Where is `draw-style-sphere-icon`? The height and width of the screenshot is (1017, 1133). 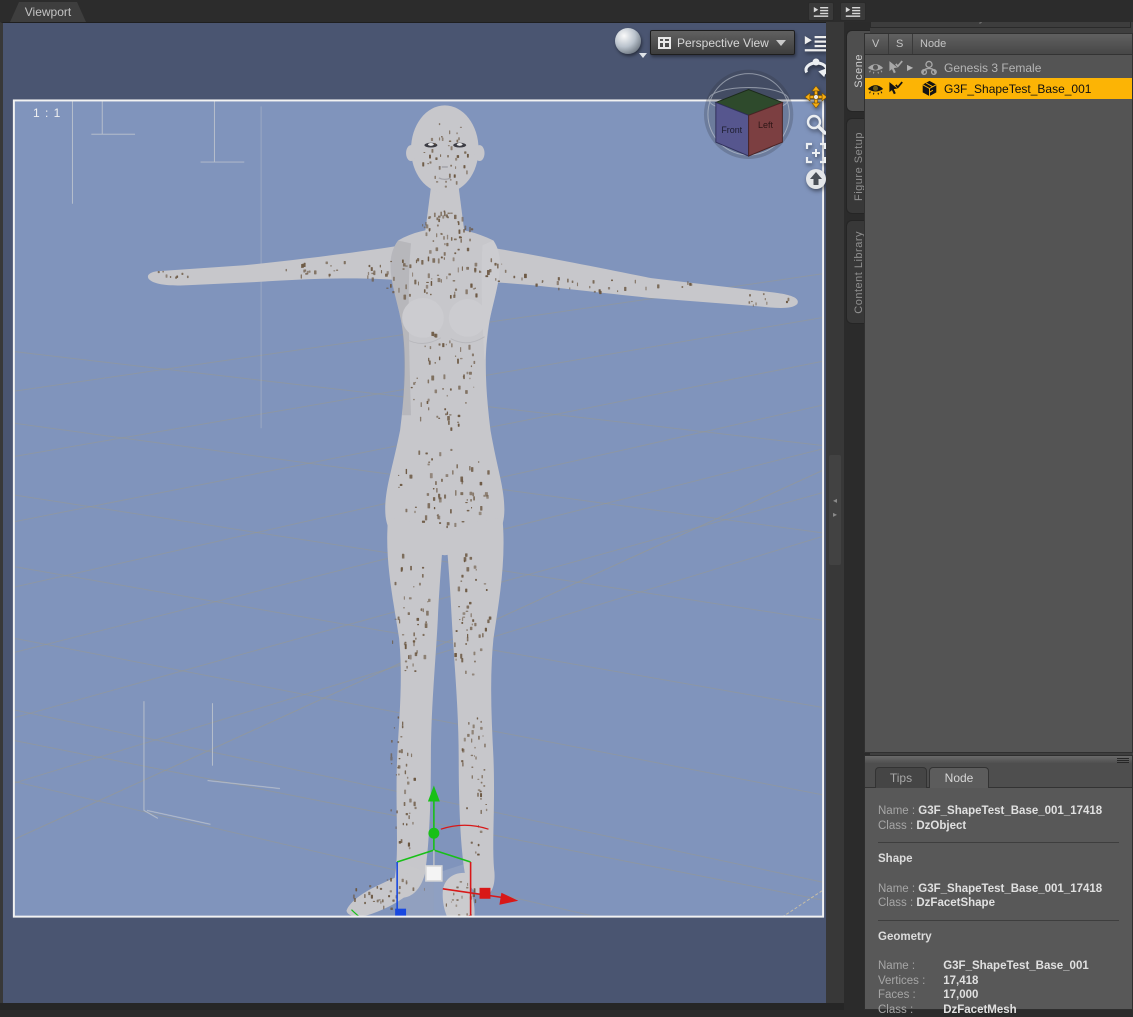
draw-style-sphere-icon is located at coordinates (630, 43).